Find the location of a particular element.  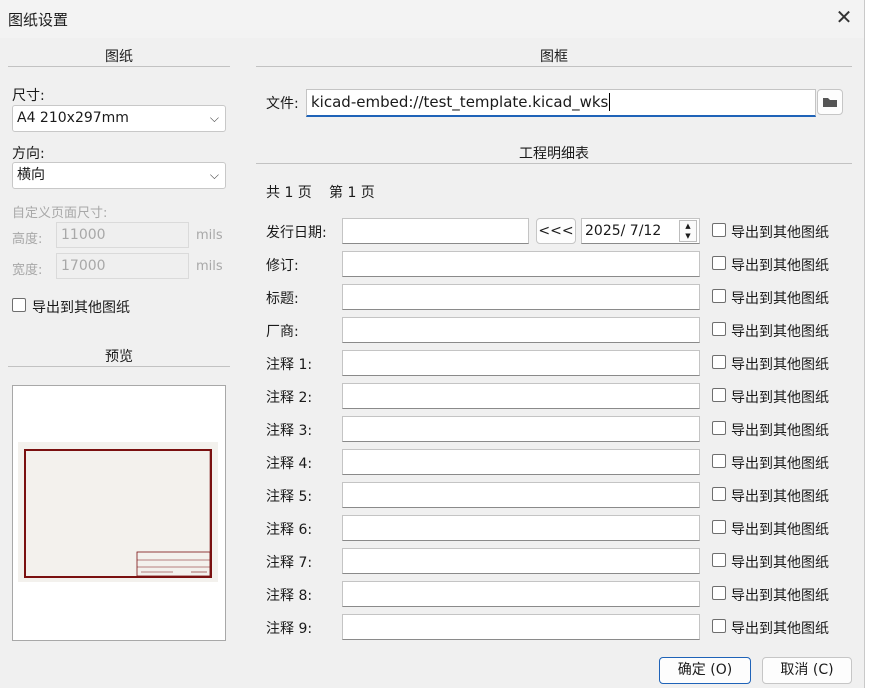

field-label: 注释 5: is located at coordinates (289, 497).